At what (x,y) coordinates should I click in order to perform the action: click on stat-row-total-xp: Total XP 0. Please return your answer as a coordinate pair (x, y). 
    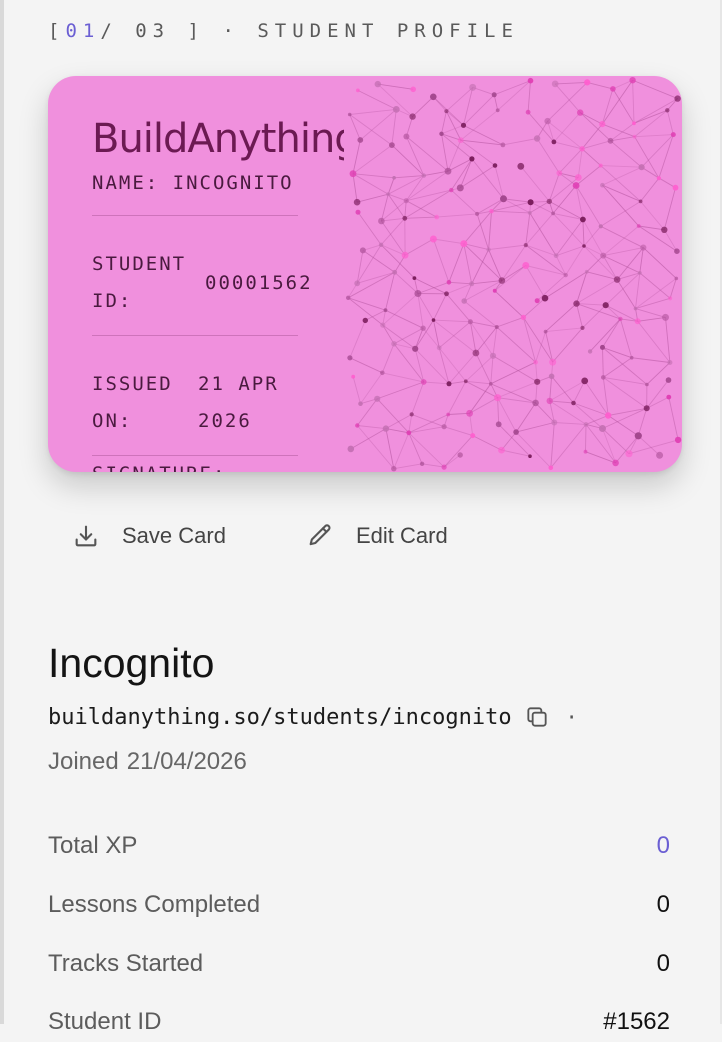
    Looking at the image, I should click on (359, 846).